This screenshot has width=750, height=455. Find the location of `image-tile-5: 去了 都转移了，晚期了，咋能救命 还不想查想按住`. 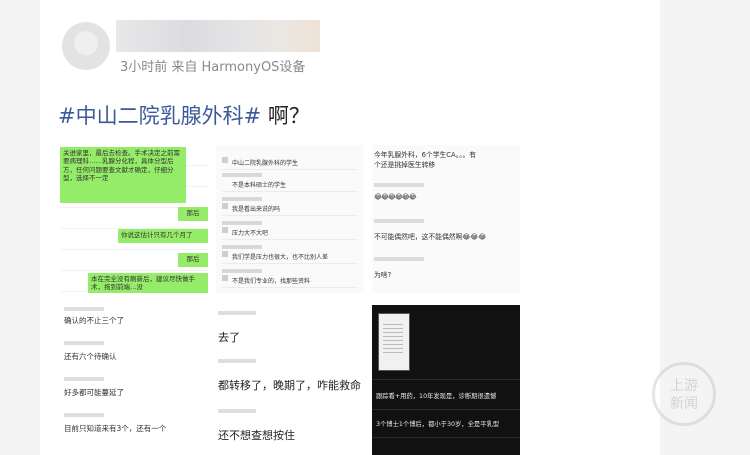

image-tile-5: 去了 都转移了，晚期了，咋能救命 还不想查想按住 is located at coordinates (290, 380).